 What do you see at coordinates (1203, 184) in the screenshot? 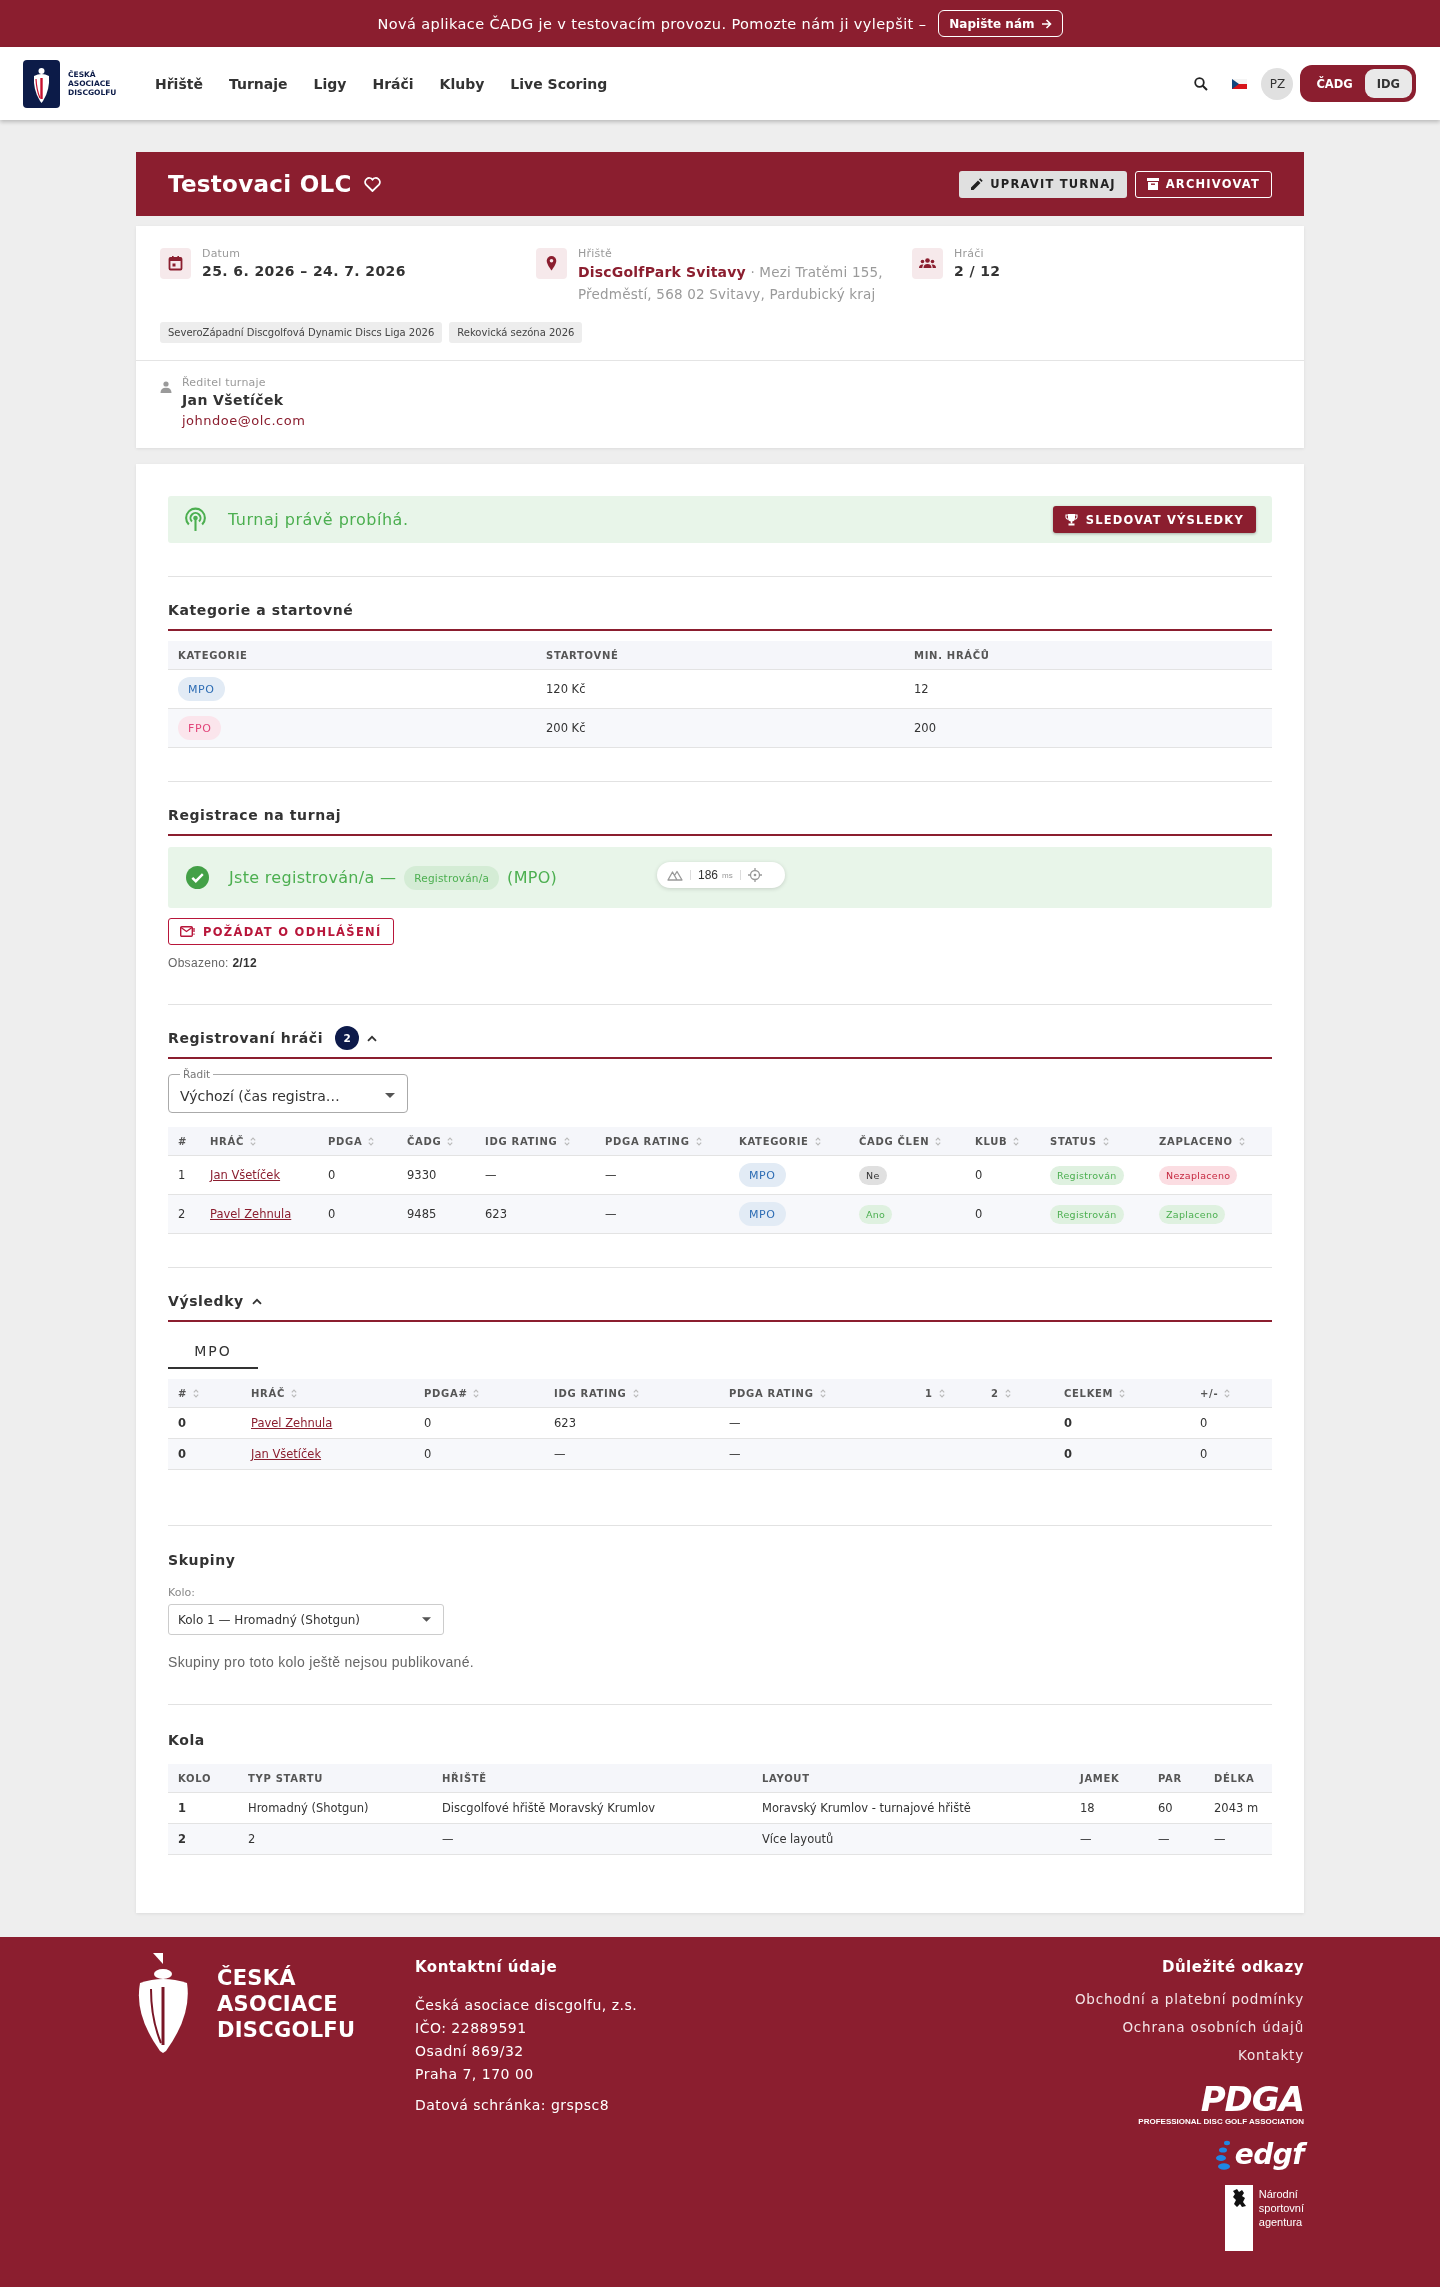
I see `archive-button: ARCHIVOVAT` at bounding box center [1203, 184].